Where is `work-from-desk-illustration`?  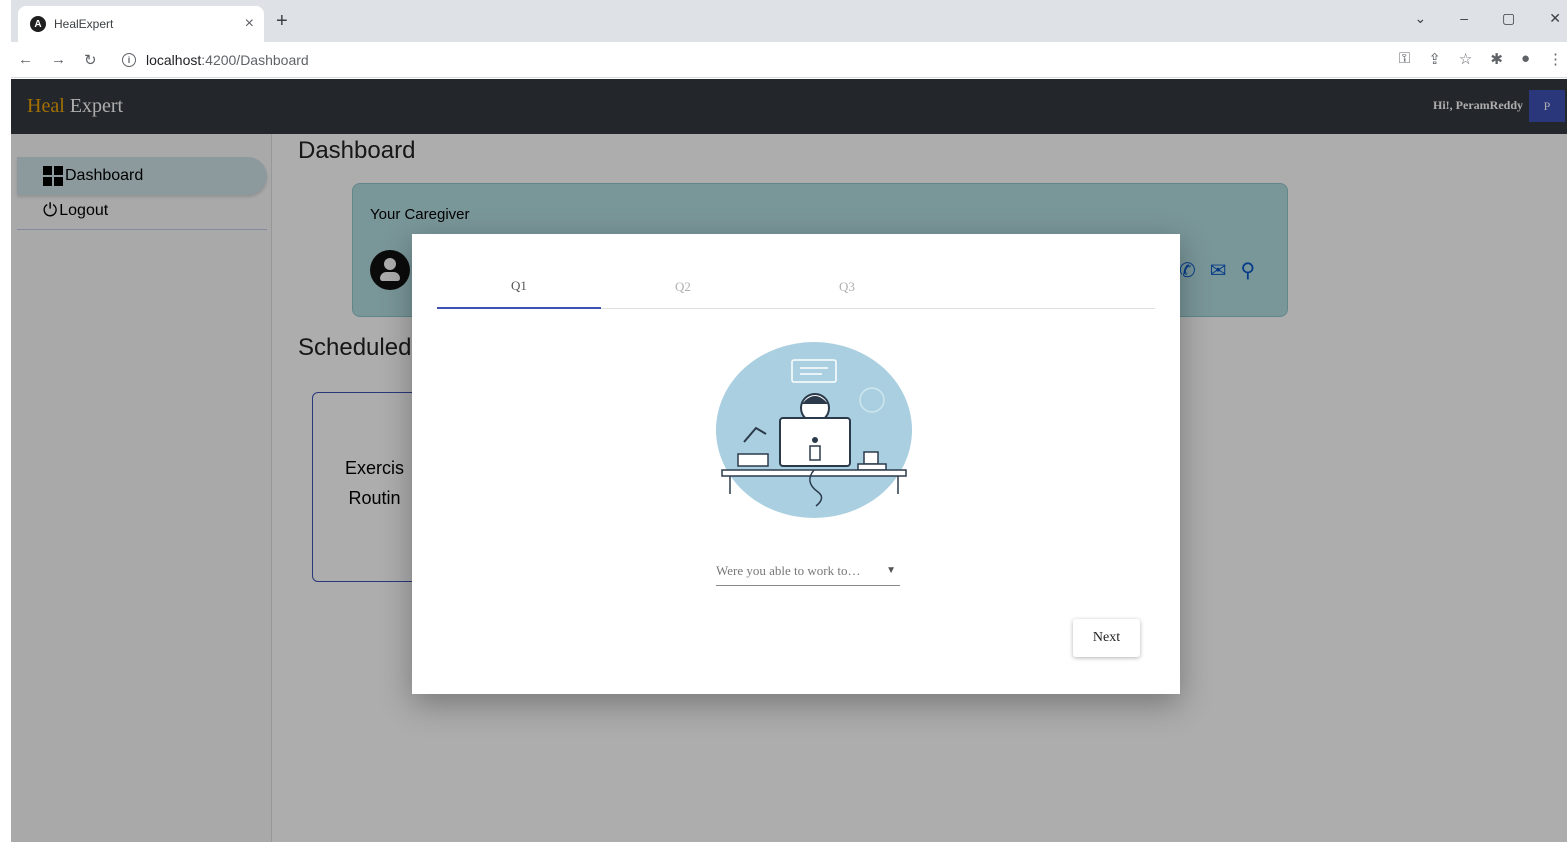
work-from-desk-illustration is located at coordinates (814, 430).